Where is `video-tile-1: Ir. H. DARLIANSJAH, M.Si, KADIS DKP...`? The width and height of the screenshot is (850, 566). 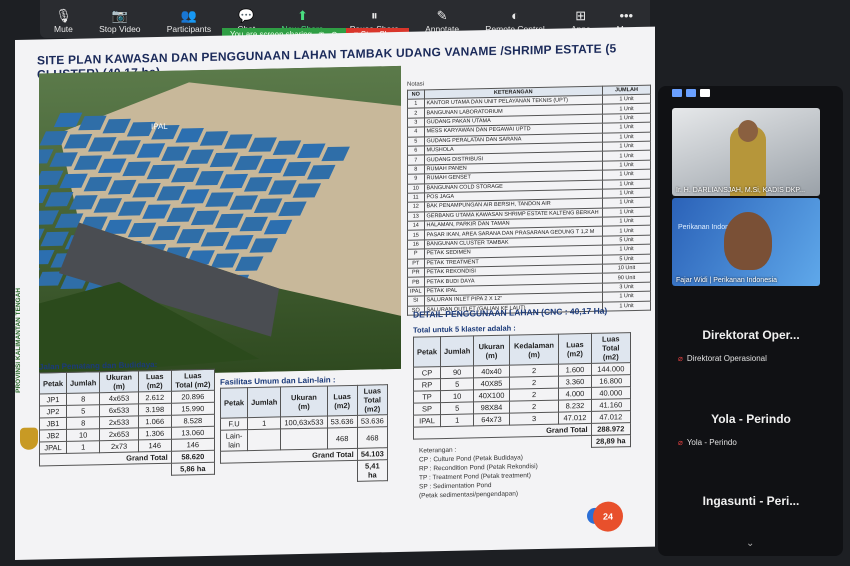
video-tile-1: Ir. H. DARLIANSJAH, M.Si, KADIS DKP... is located at coordinates (746, 152).